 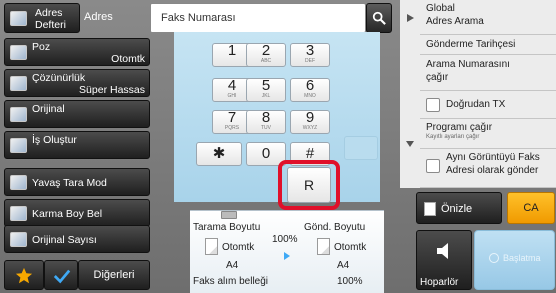 I want to click on slow-scan-mode-button: Yavaş Tara Mod, so click(x=77, y=182).